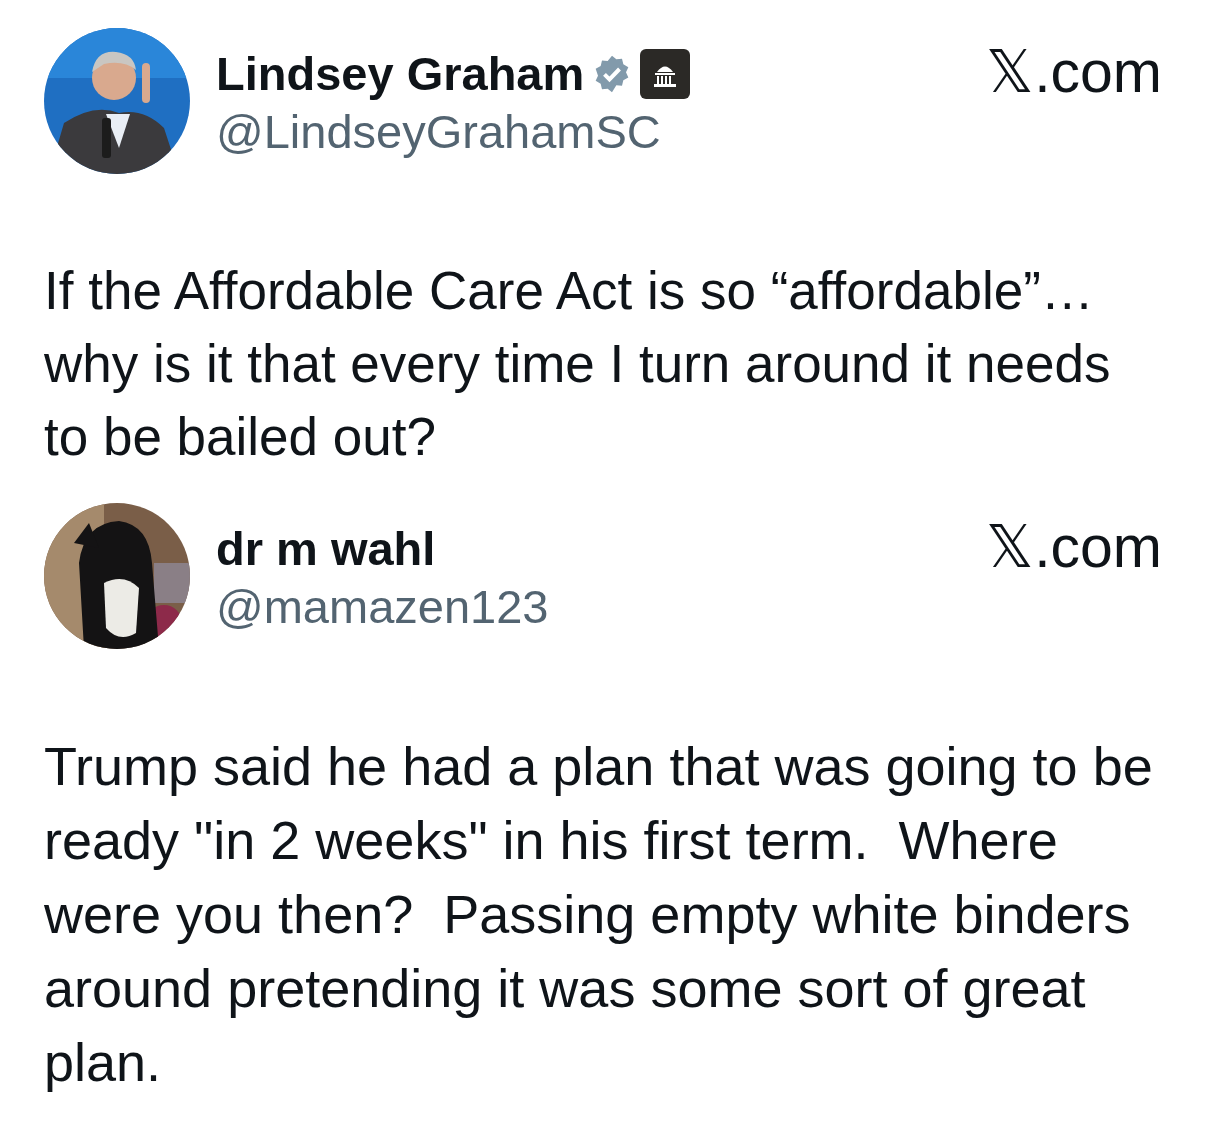 This screenshot has height=1146, width=1206. I want to click on user-handle: @LindseyGrahamSC, so click(438, 132).